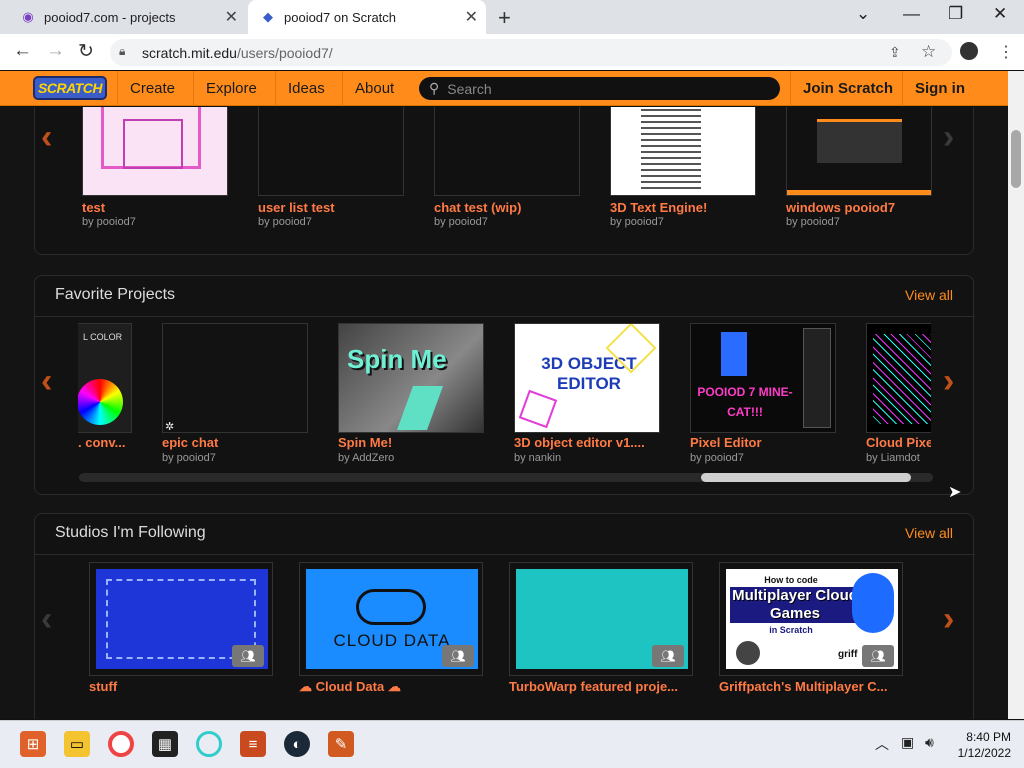  Describe the element at coordinates (55, 51) in the screenshot. I see `forward-icon: →` at that location.